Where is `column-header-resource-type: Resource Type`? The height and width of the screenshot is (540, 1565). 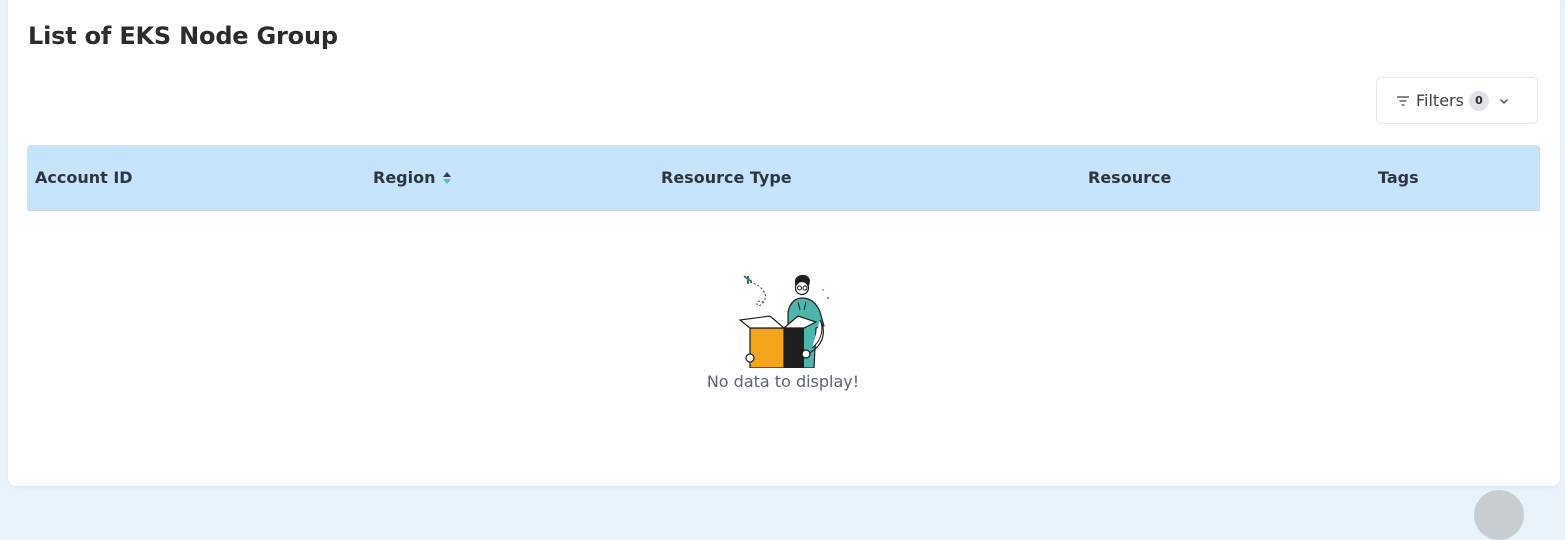
column-header-resource-type: Resource Type is located at coordinates (726, 177).